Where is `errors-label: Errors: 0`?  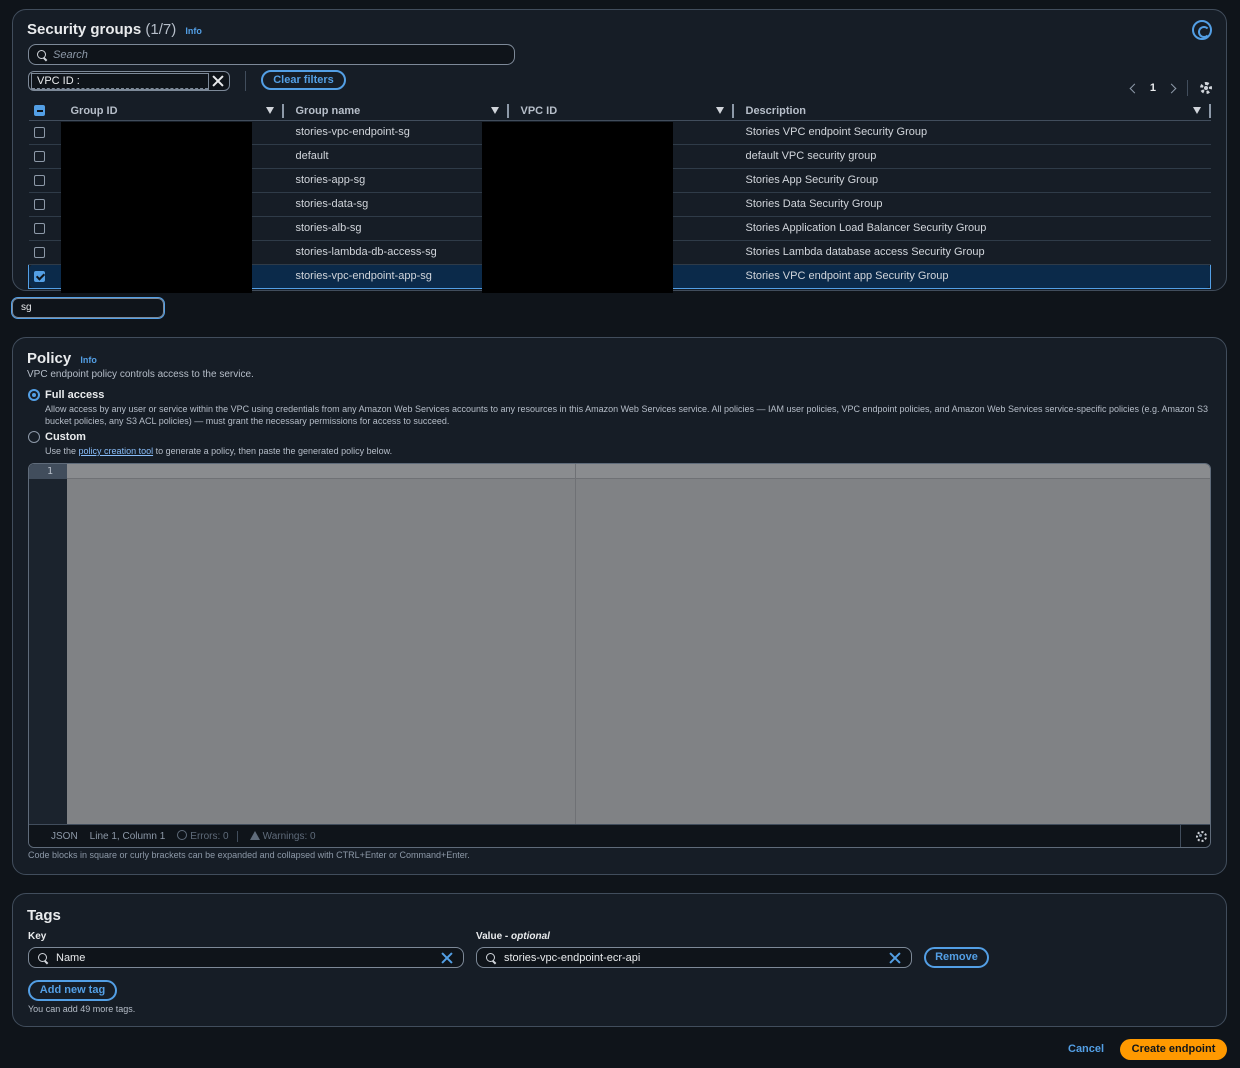 errors-label: Errors: 0 is located at coordinates (209, 836).